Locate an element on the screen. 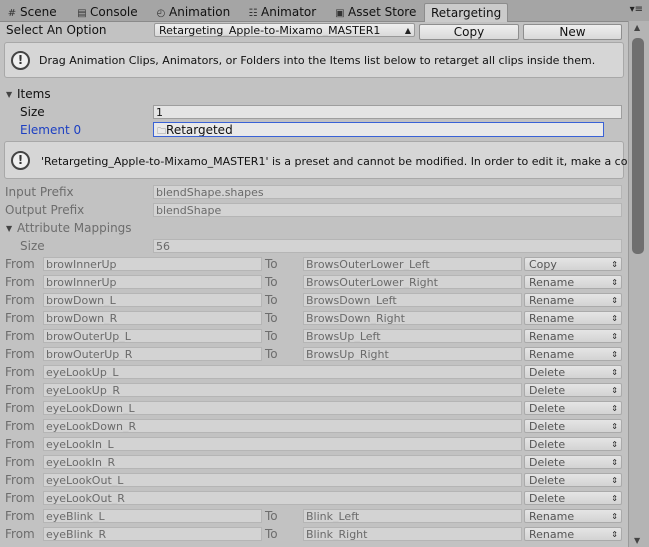  from-field: eyeLookUp_L is located at coordinates (282, 372).